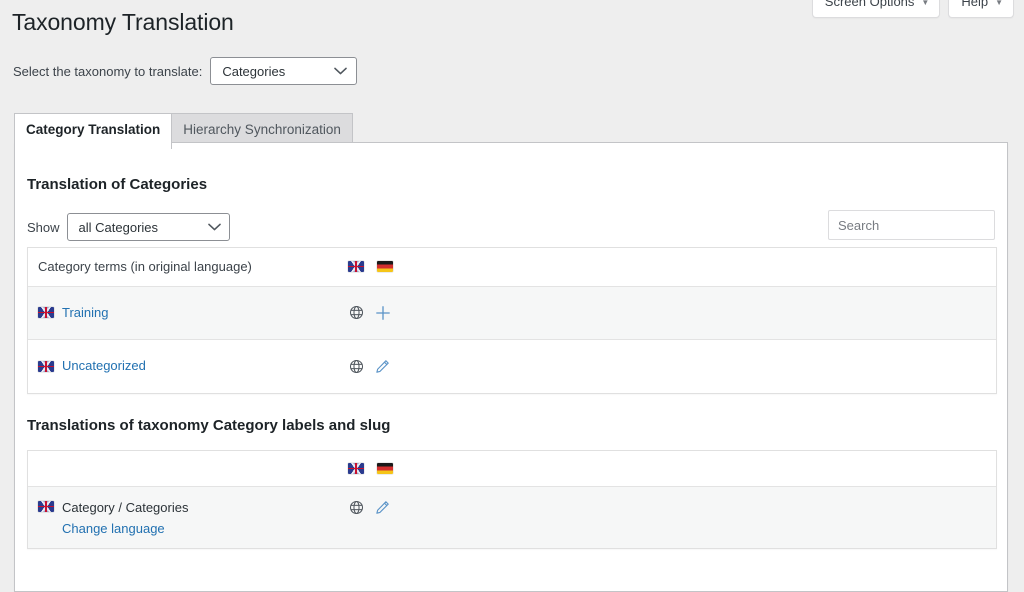  Describe the element at coordinates (382, 312) in the screenshot. I see `add-icon` at that location.